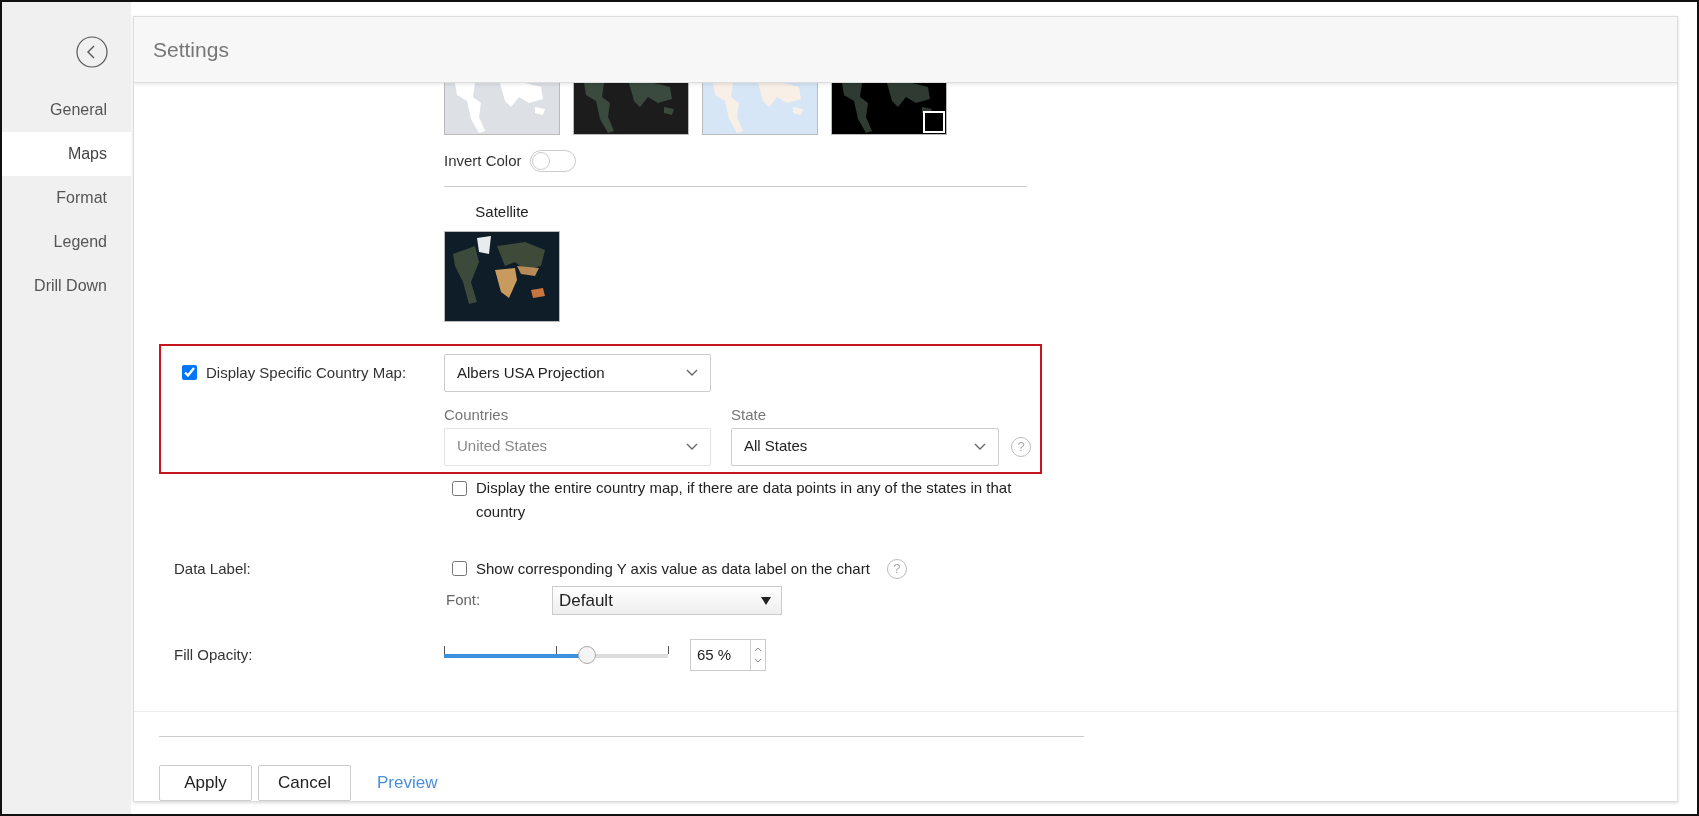  I want to click on caret-icon, so click(766, 600).